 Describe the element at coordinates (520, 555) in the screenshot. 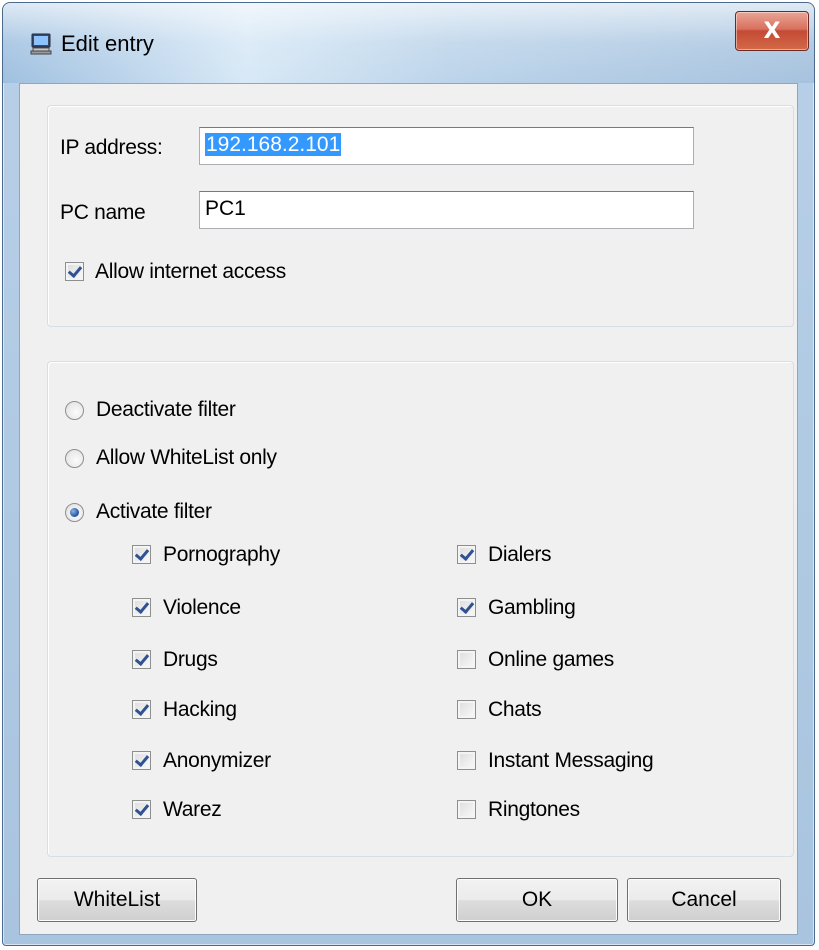

I see `dialers-label: Dialers` at that location.